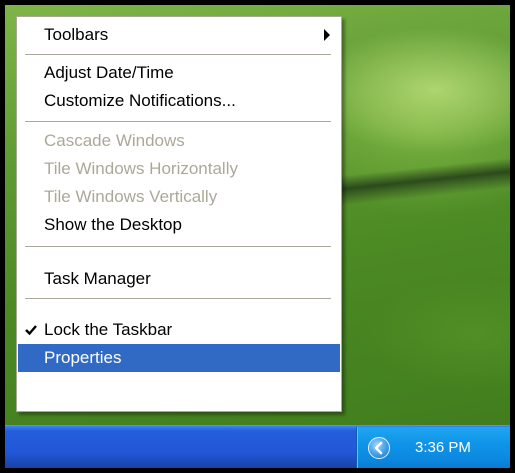 The image size is (515, 473). Describe the element at coordinates (179, 358) in the screenshot. I see `menu-item-properties: Properties` at that location.